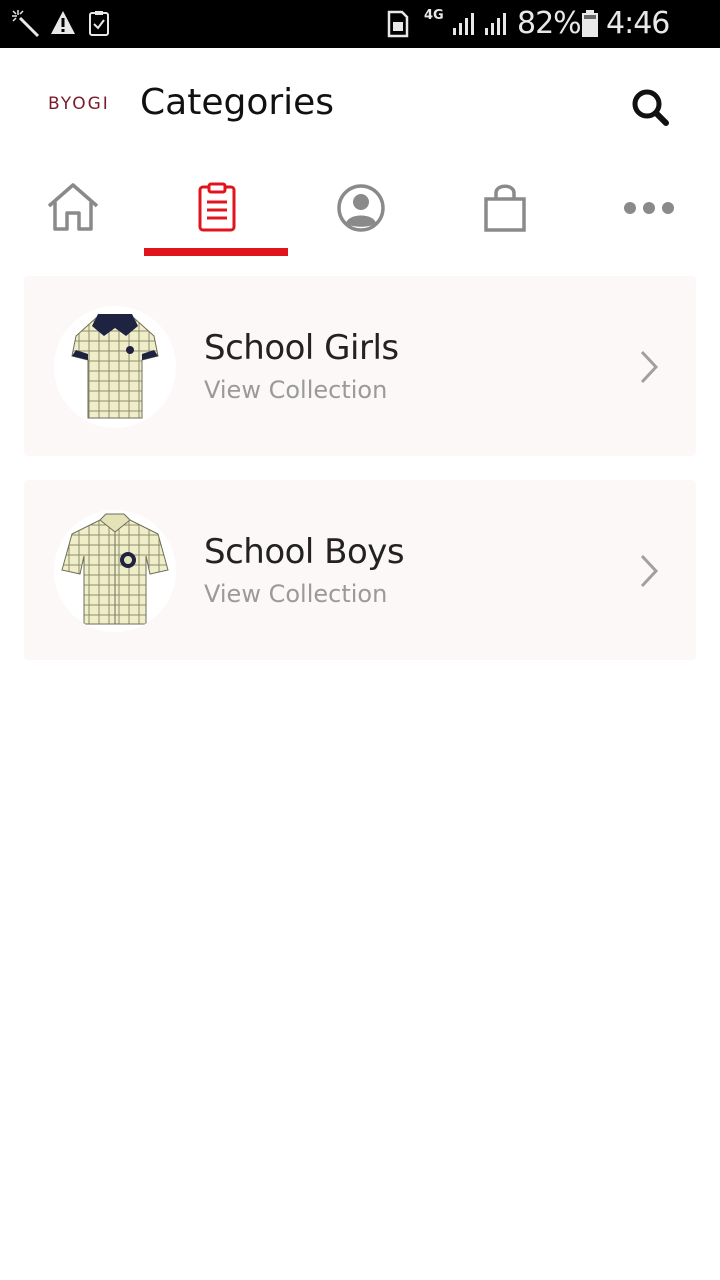 This screenshot has width=720, height=1280. I want to click on boys-shirt-image, so click(115, 569).